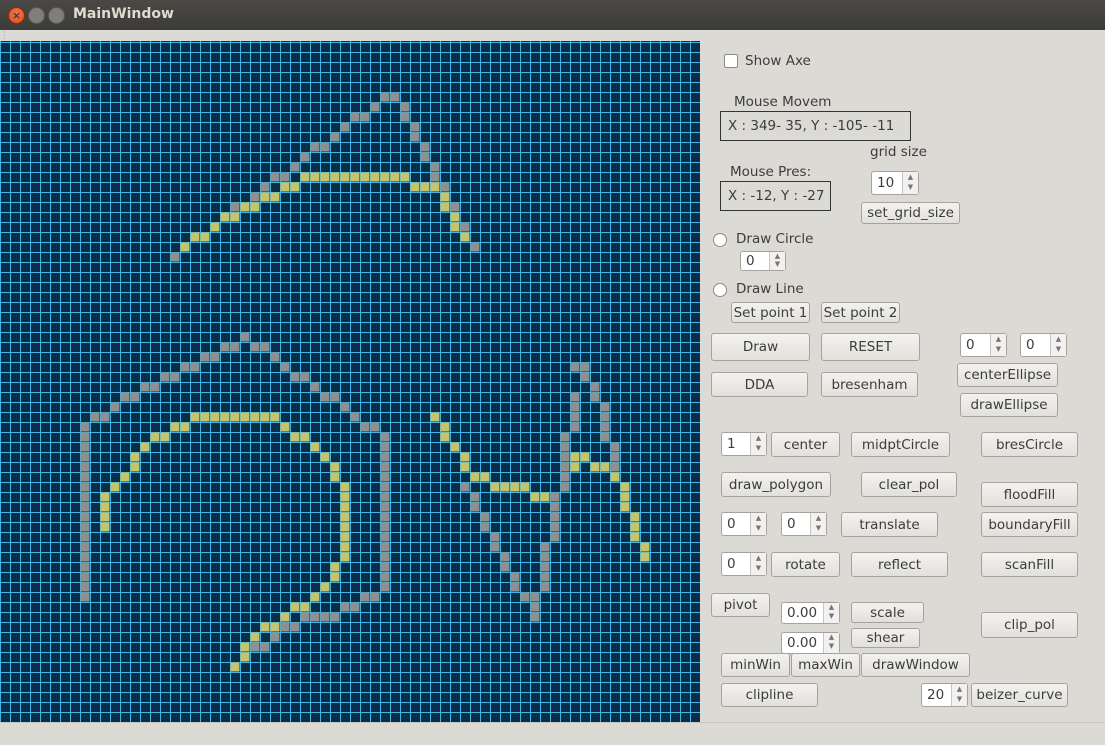 The width and height of the screenshot is (1105, 745). I want to click on close-window-button: ×, so click(16, 15).